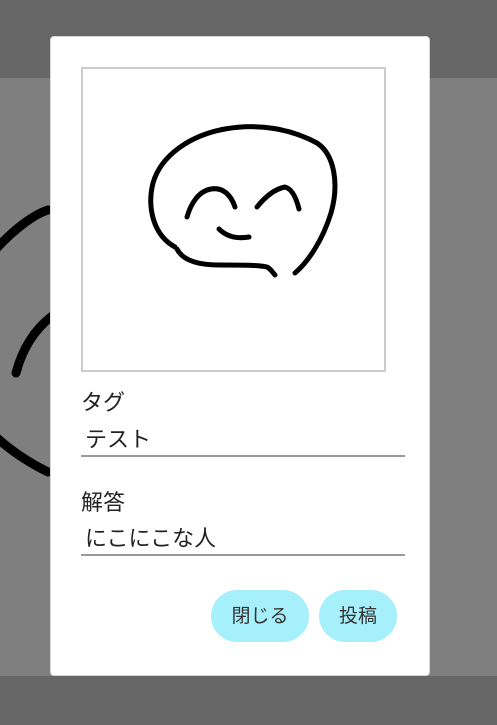 This screenshot has width=497, height=725. What do you see at coordinates (243, 201) in the screenshot?
I see `smiley-doodle` at bounding box center [243, 201].